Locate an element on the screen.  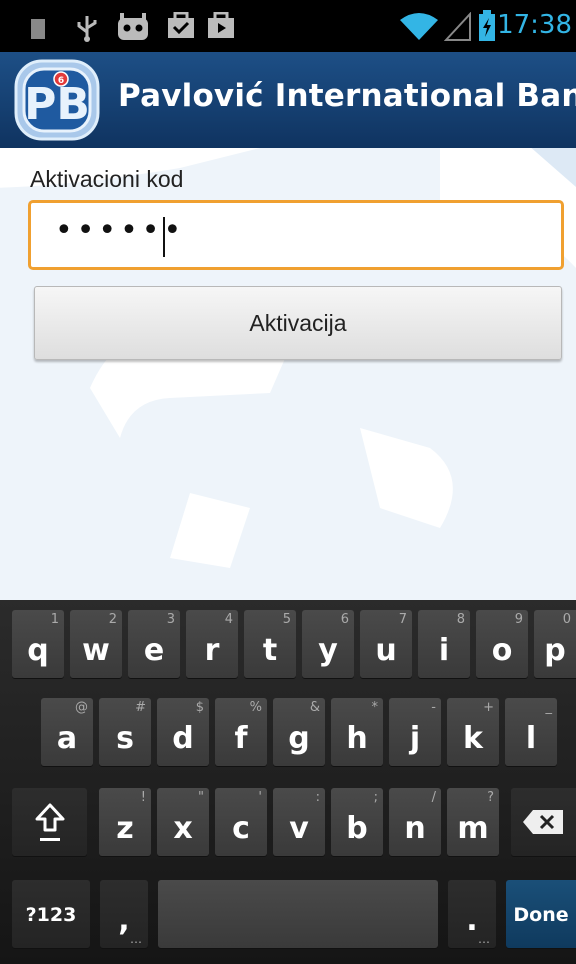
backspace-key is located at coordinates (543, 822).